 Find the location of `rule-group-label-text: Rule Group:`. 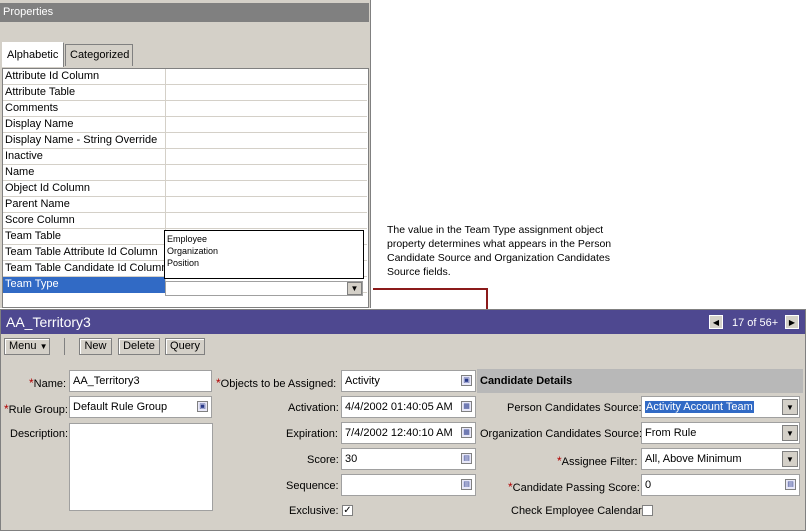

rule-group-label-text: Rule Group: is located at coordinates (38, 410).